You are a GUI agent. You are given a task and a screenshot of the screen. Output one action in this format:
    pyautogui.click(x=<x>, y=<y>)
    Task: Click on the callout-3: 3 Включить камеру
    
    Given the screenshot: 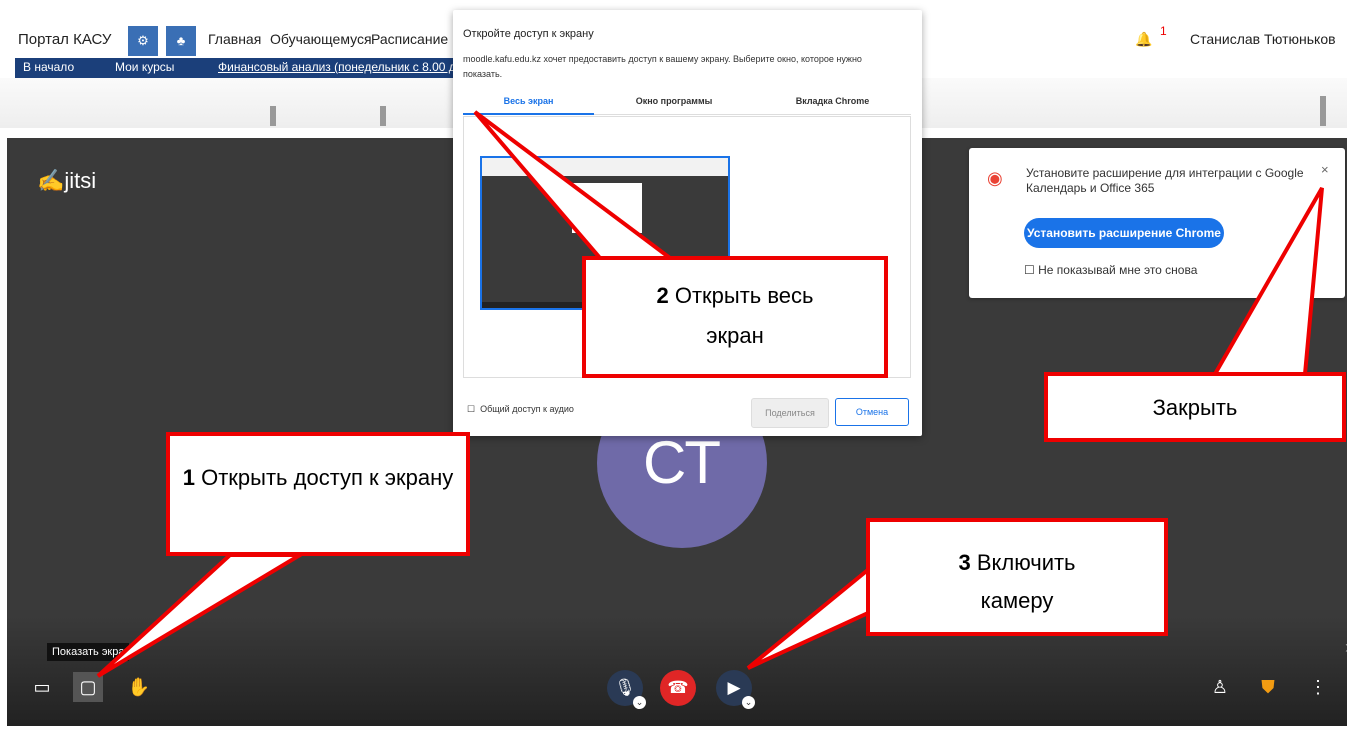 What is the action you would take?
    pyautogui.click(x=1017, y=577)
    